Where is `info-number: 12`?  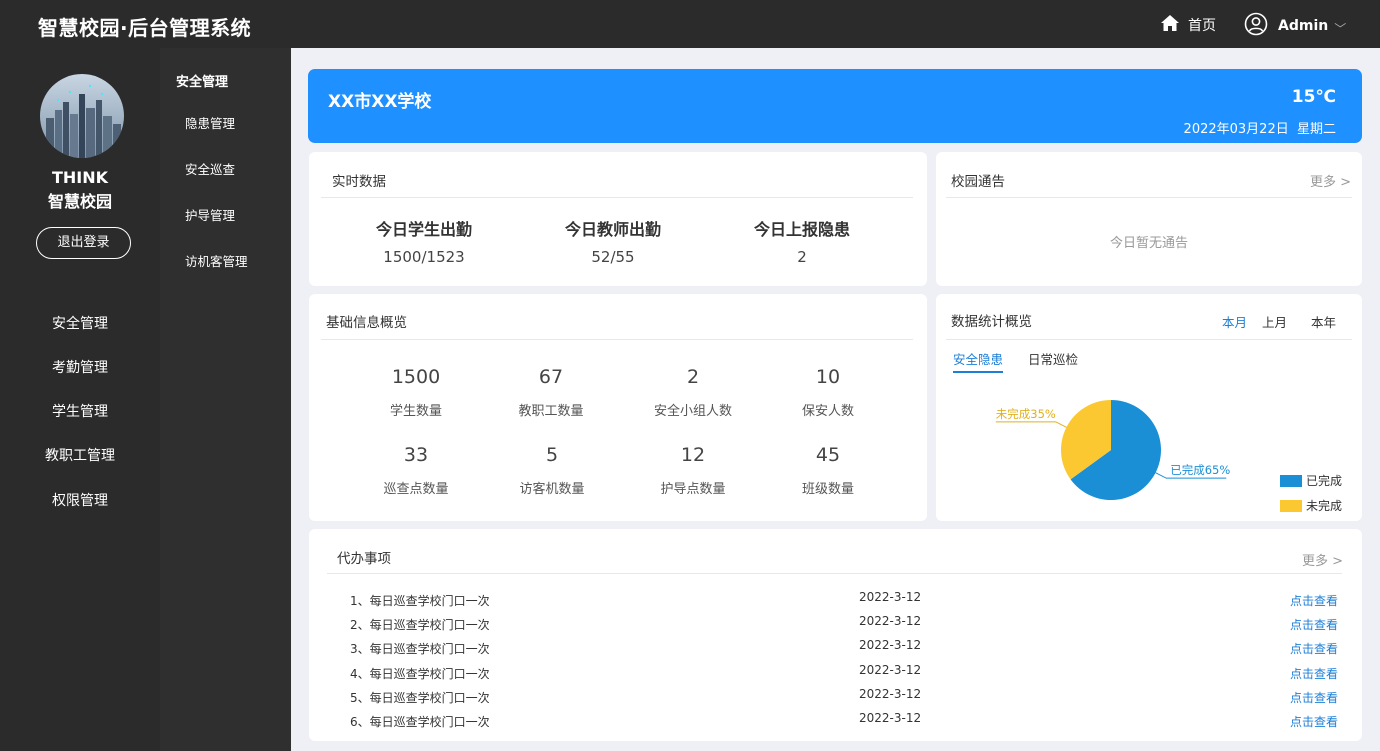 info-number: 12 is located at coordinates (693, 455).